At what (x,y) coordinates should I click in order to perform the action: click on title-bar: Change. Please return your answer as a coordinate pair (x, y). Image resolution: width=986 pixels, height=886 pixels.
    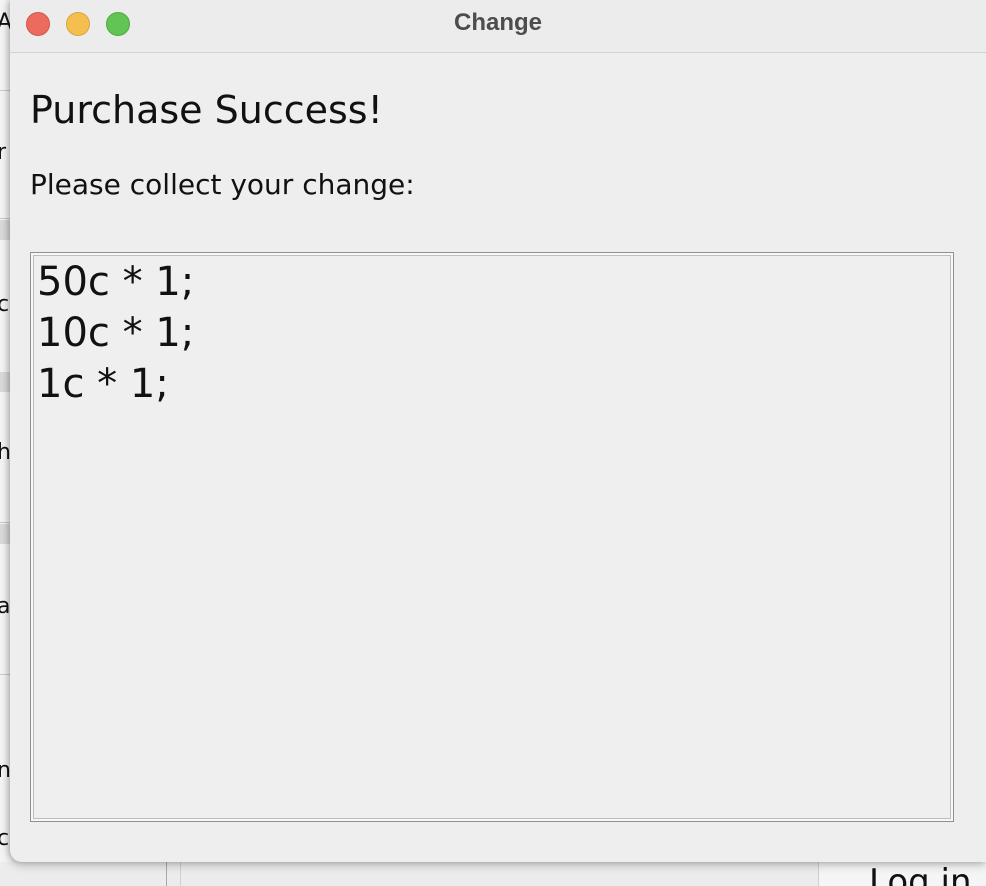
    Looking at the image, I should click on (498, 26).